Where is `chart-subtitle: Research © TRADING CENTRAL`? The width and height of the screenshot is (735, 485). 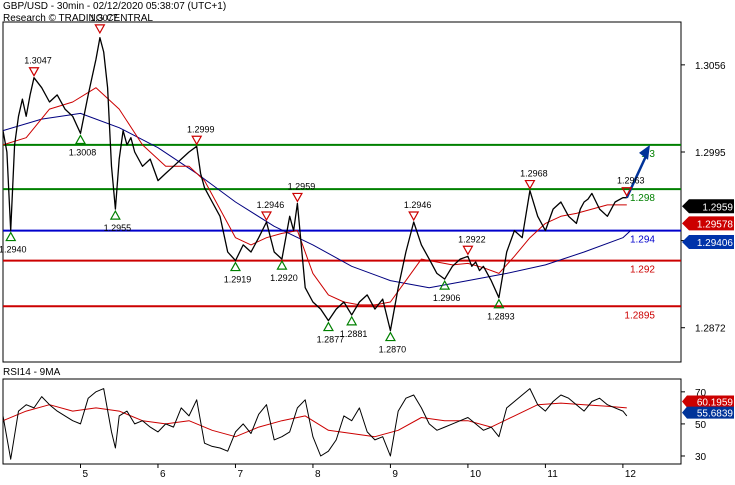 chart-subtitle: Research © TRADING CENTRAL is located at coordinates (78, 18).